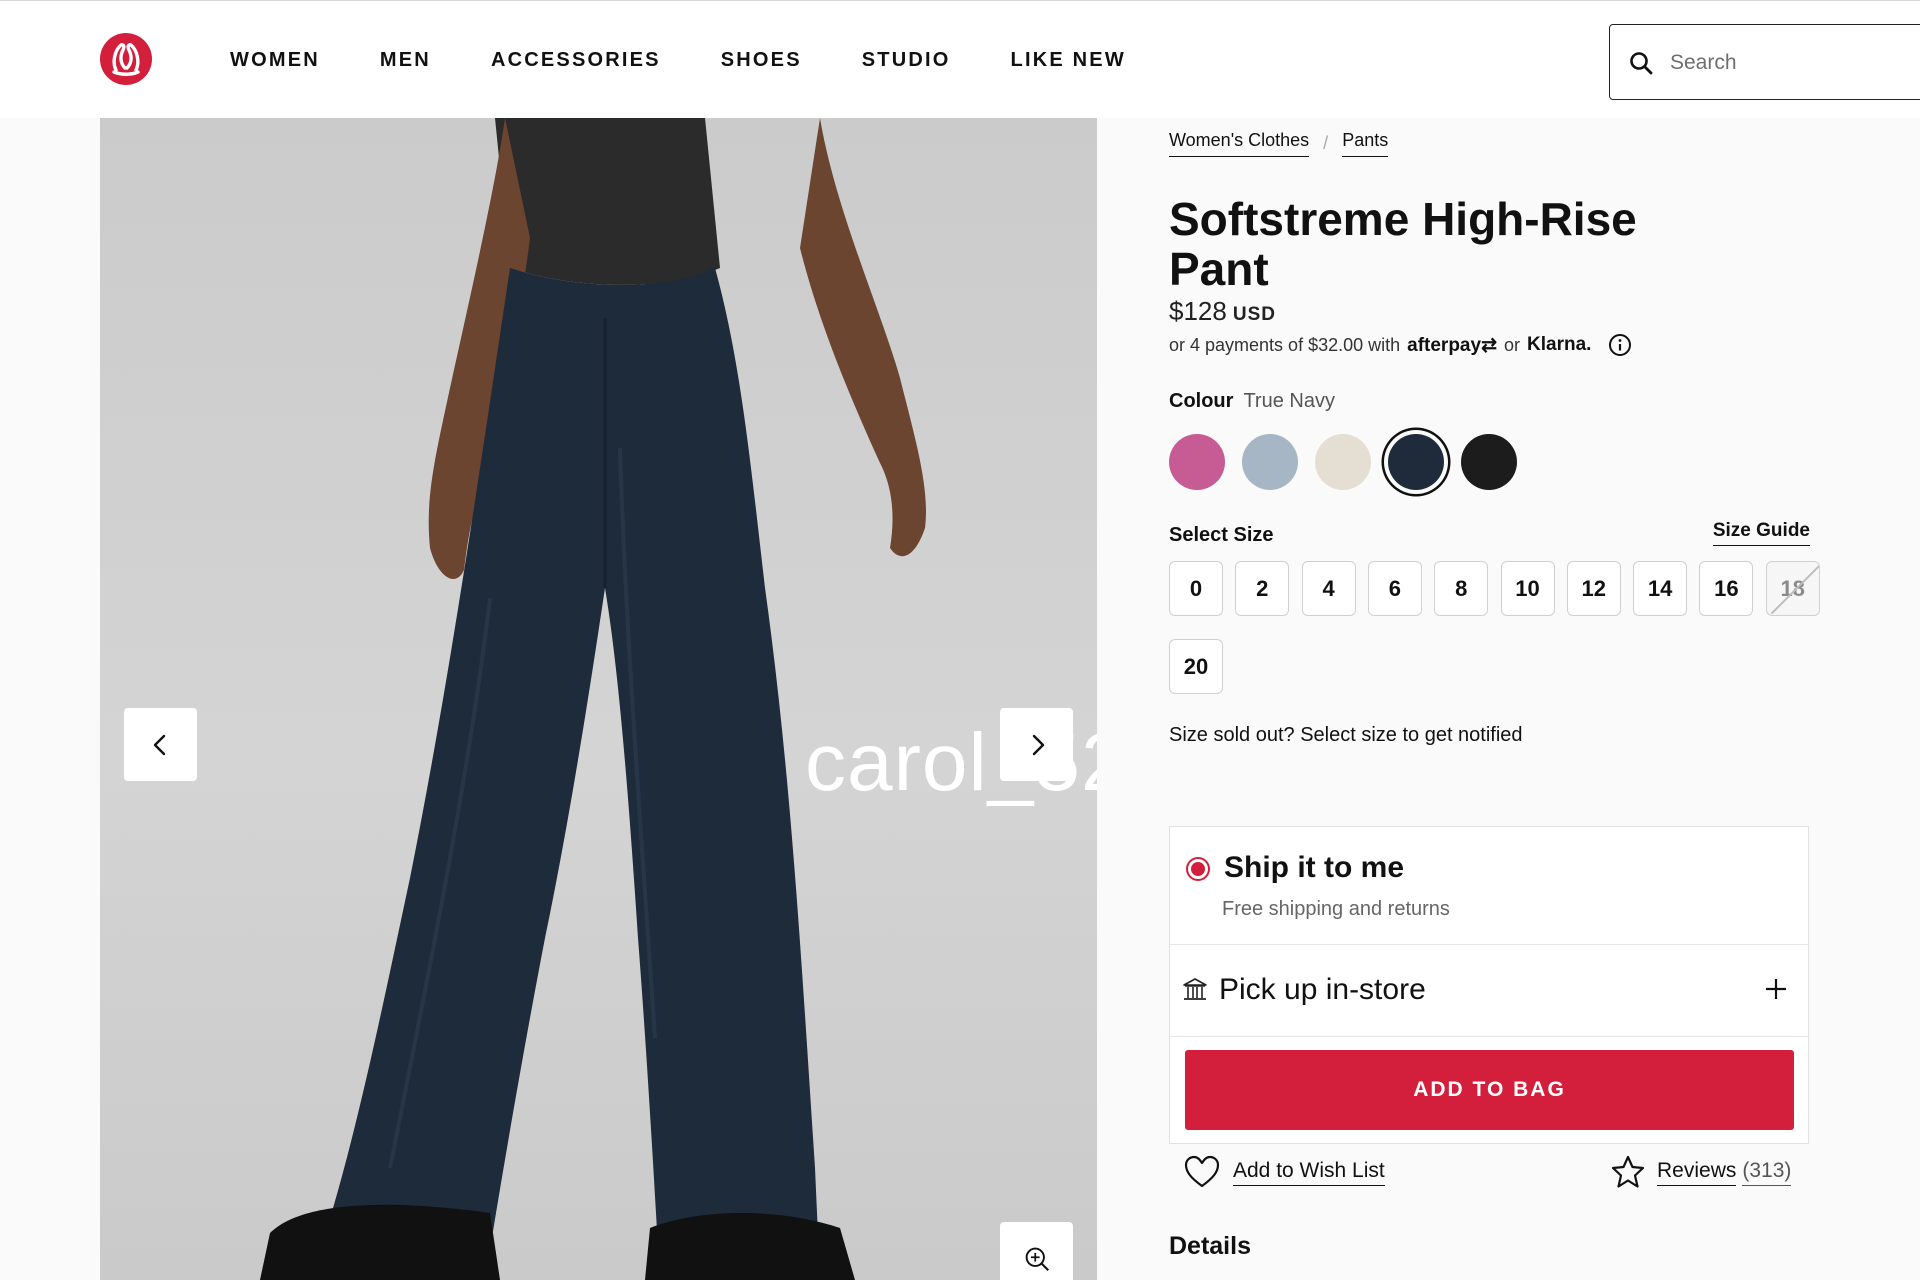 Image resolution: width=1920 pixels, height=1280 pixels. I want to click on next-image-button, so click(1036, 744).